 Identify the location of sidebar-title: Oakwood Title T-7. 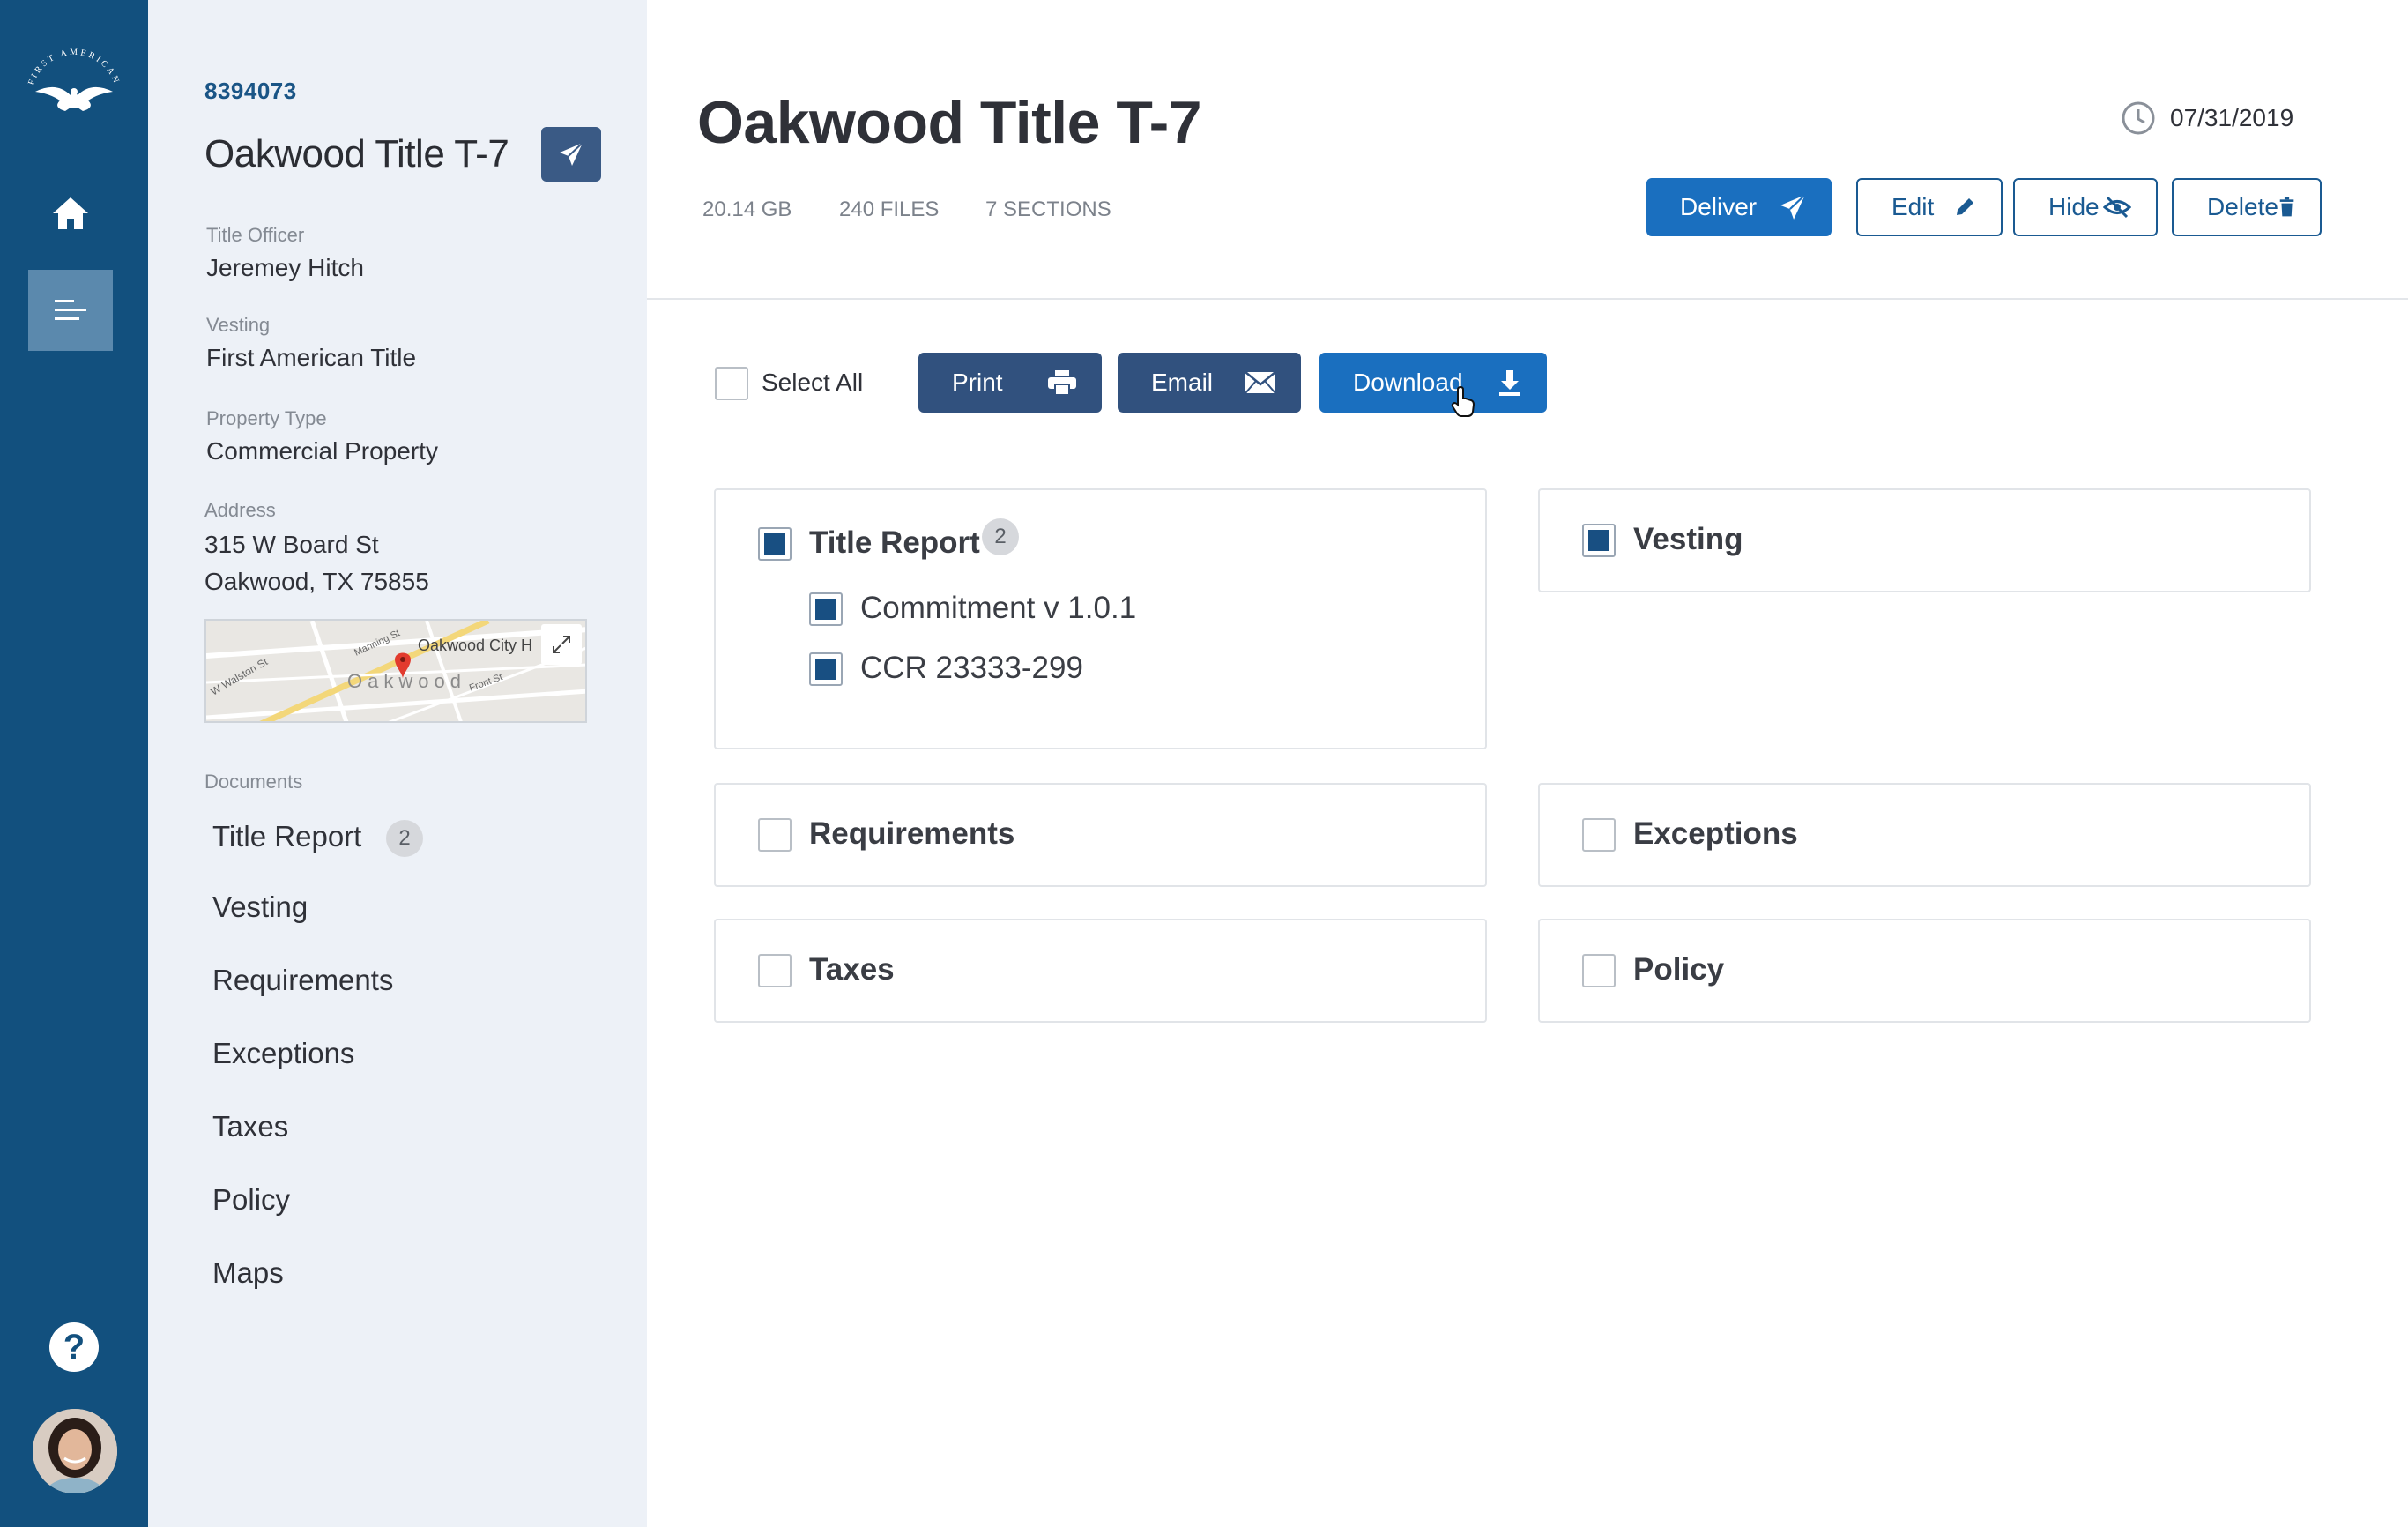
(356, 153).